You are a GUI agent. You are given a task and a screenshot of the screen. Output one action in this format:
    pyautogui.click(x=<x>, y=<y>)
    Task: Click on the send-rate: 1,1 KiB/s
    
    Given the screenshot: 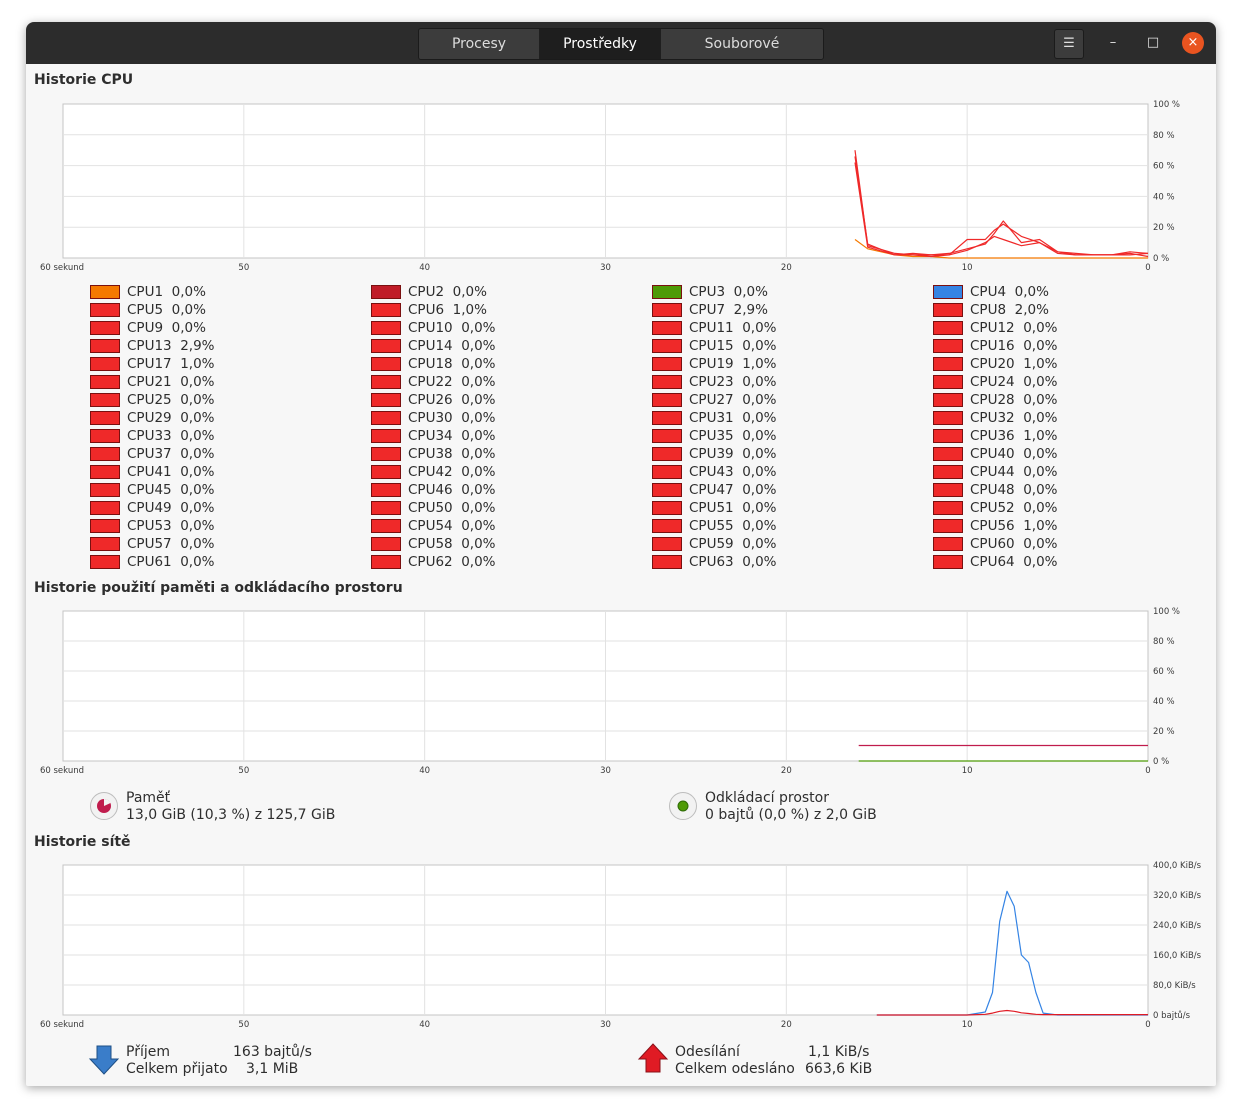 What is the action you would take?
    pyautogui.click(x=839, y=1052)
    